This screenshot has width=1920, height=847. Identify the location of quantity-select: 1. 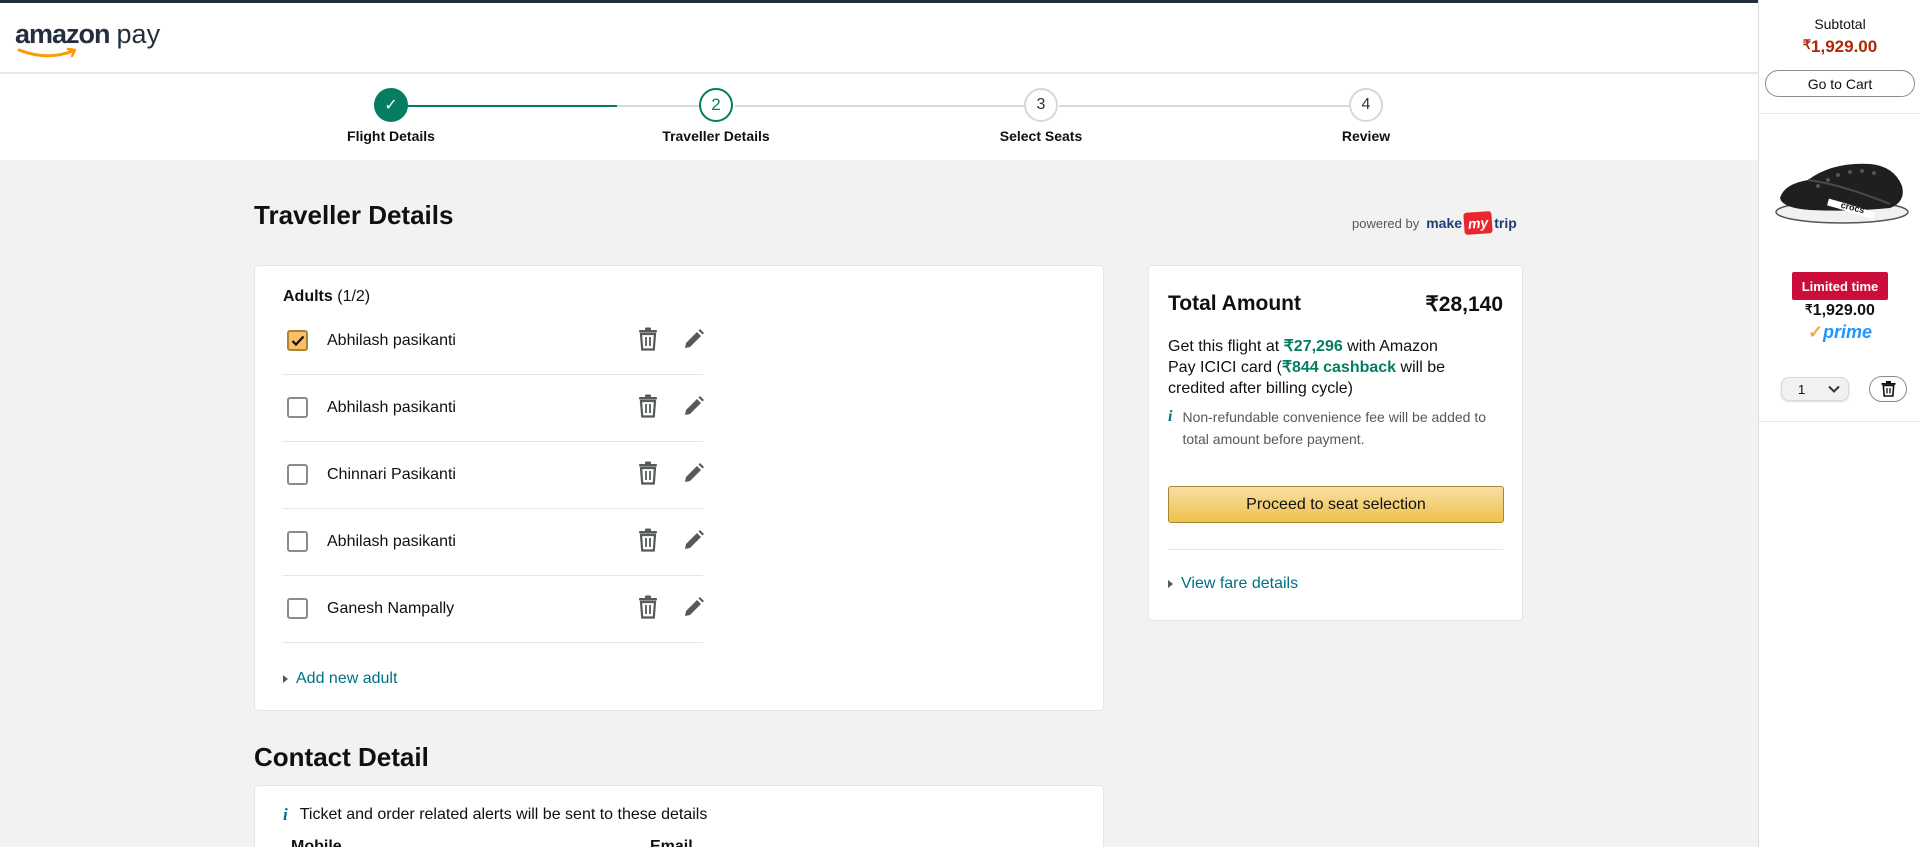
(1815, 389).